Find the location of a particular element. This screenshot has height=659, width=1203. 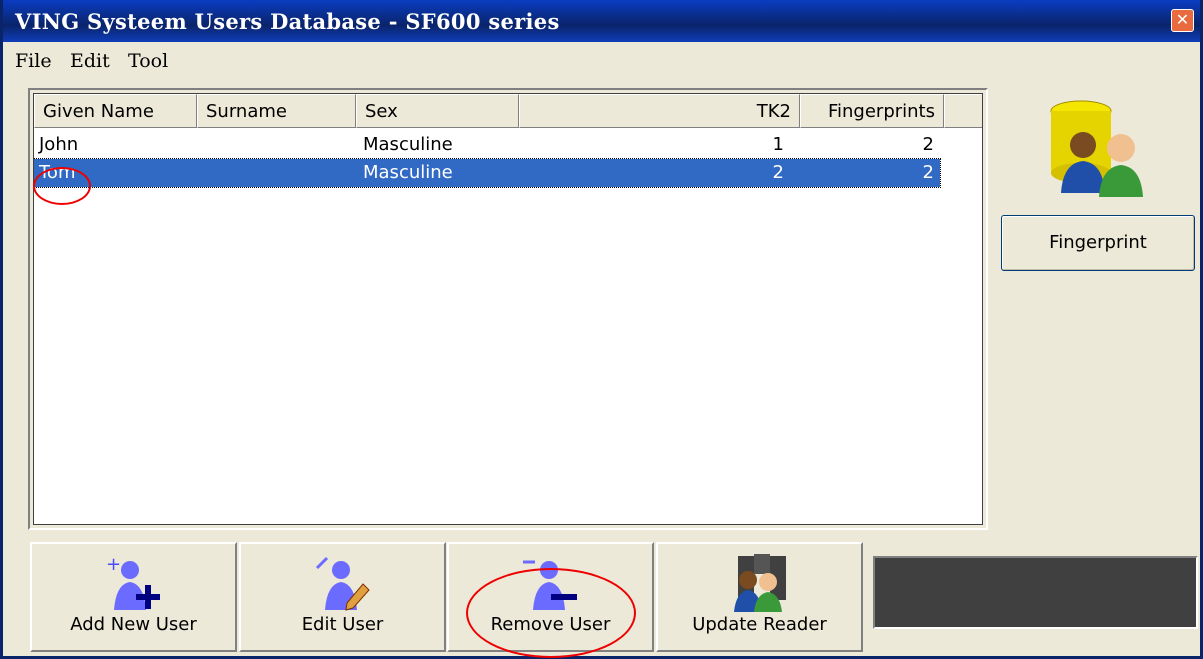

edit-user-icon is located at coordinates (343, 584).